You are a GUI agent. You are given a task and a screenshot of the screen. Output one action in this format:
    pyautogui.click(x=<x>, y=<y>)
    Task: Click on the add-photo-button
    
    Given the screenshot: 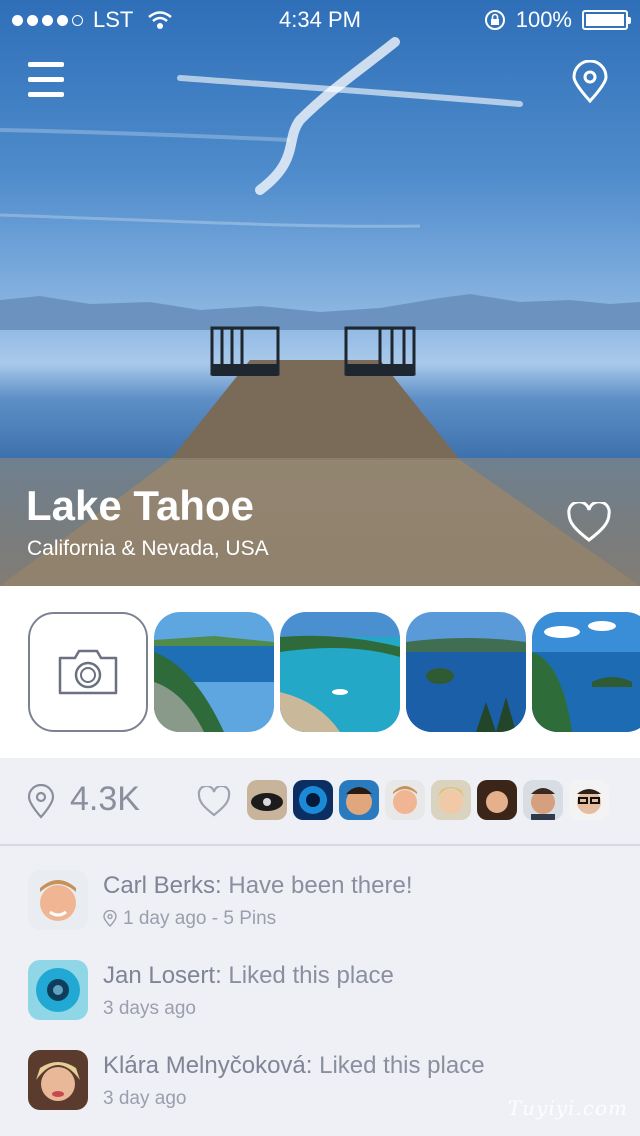 What is the action you would take?
    pyautogui.click(x=88, y=672)
    